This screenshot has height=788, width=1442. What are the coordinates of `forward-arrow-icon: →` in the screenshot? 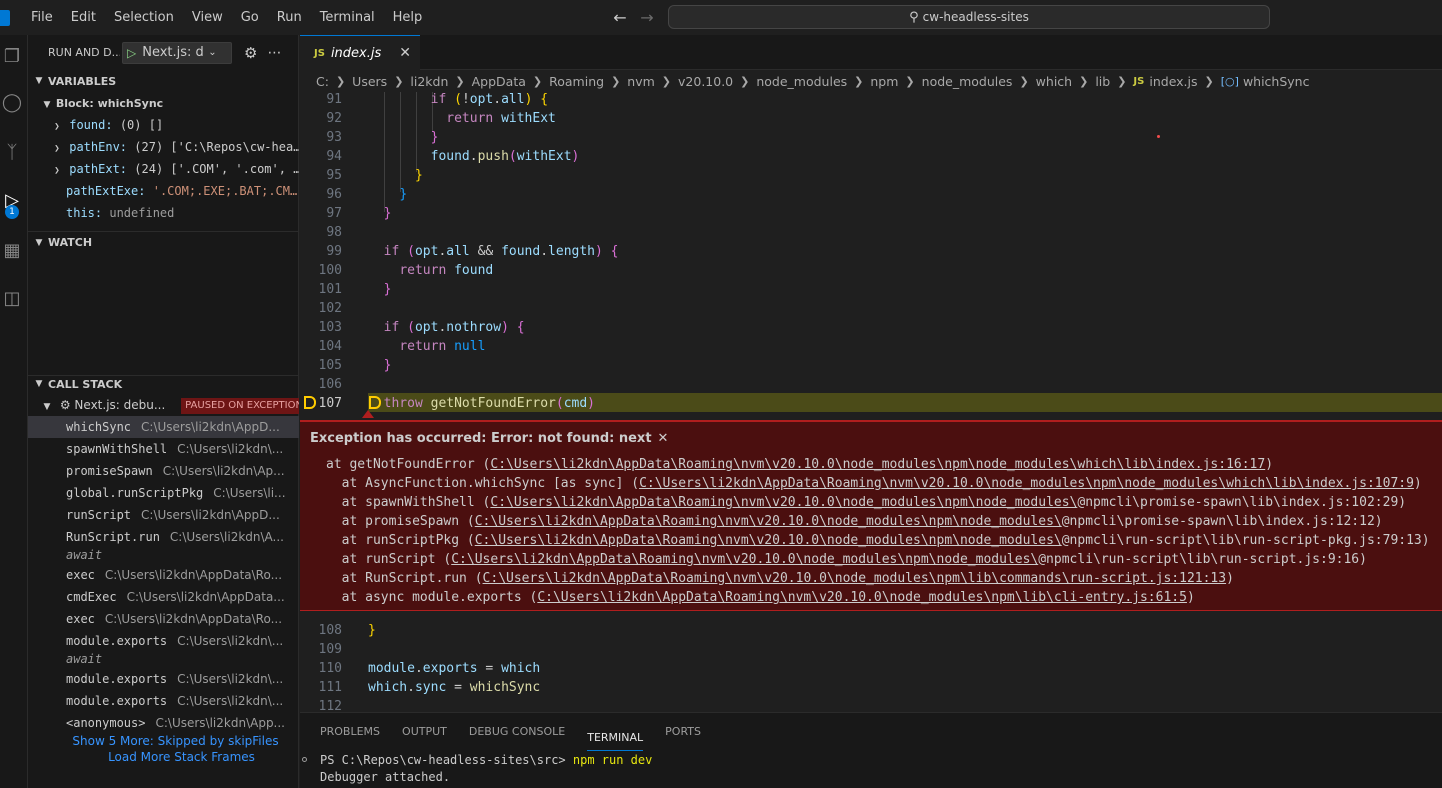 It's located at (647, 18).